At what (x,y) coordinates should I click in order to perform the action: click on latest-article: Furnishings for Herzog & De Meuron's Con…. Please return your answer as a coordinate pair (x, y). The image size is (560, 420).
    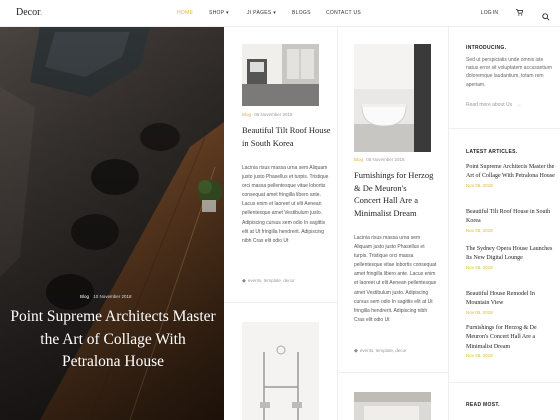
    Looking at the image, I should click on (511, 341).